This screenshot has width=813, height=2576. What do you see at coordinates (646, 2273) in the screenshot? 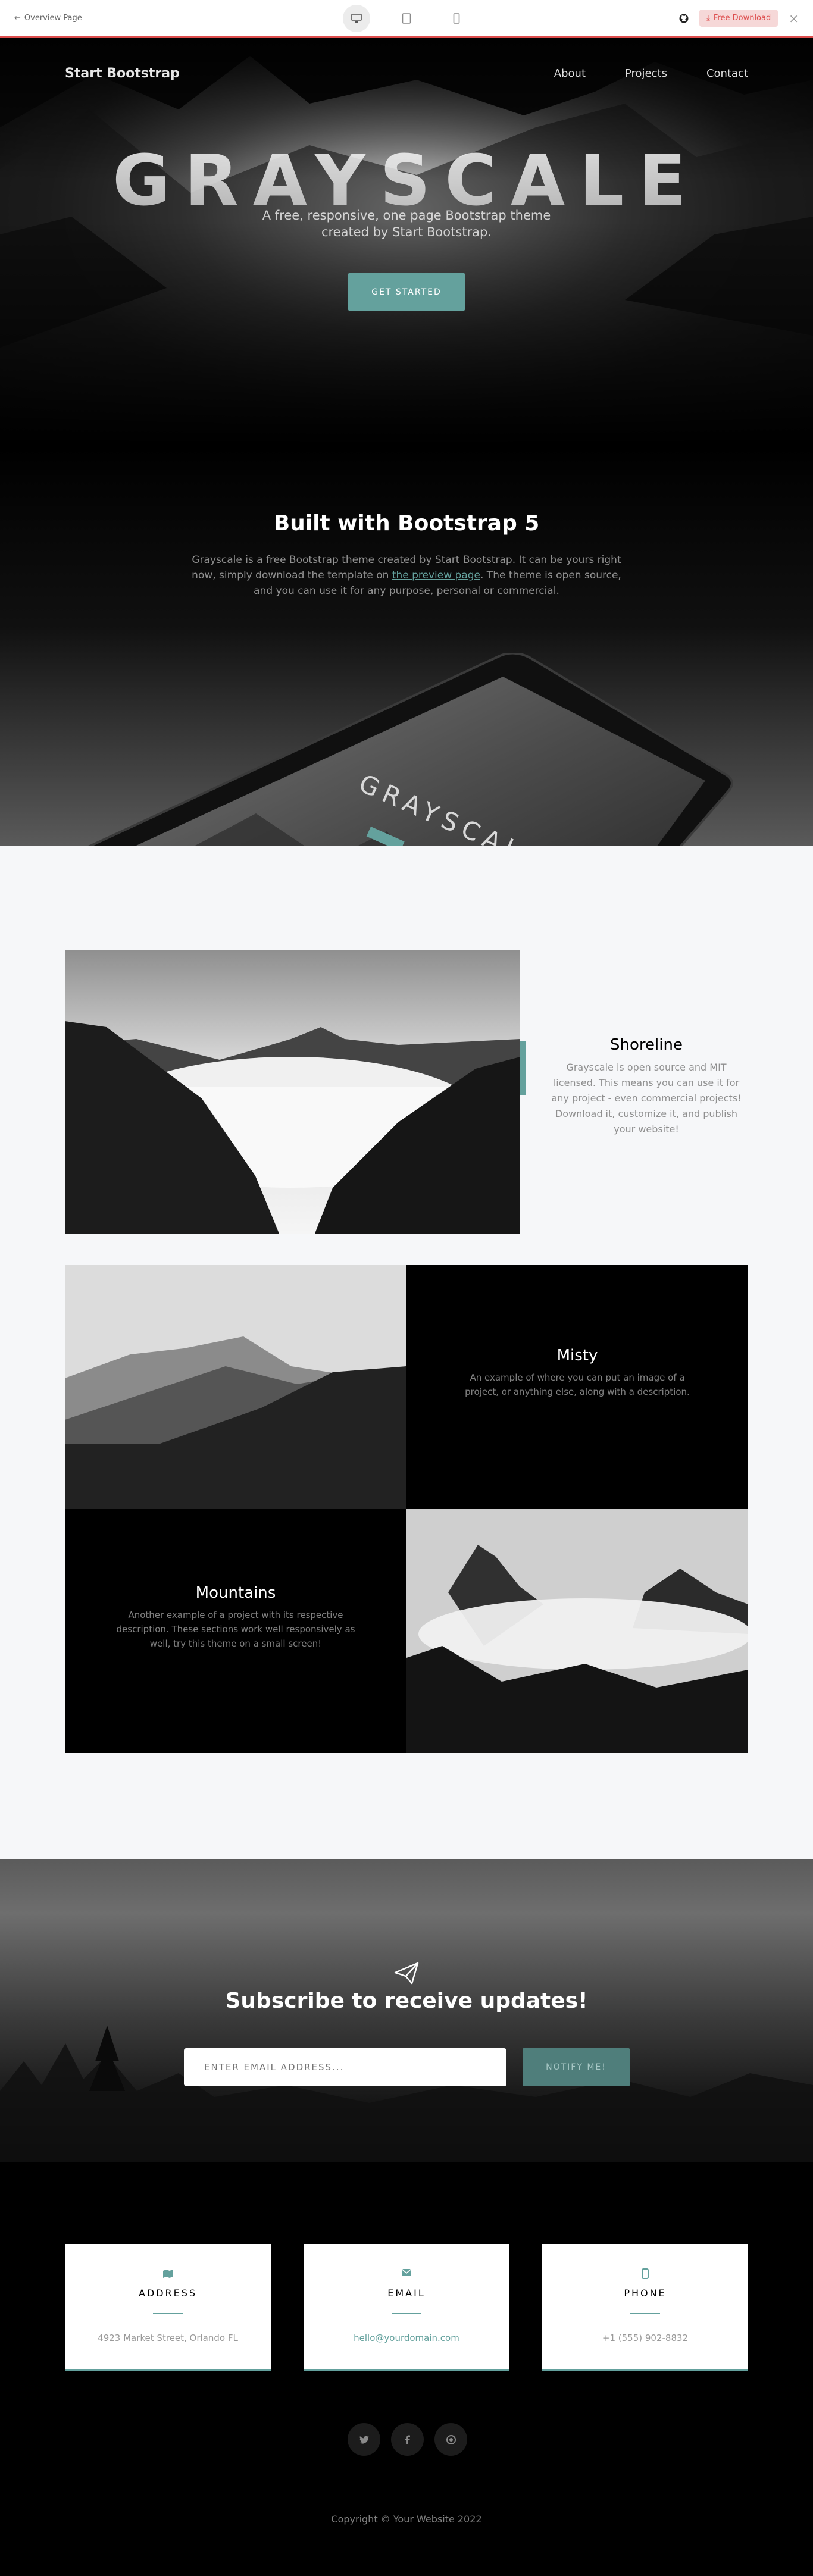
I see `mobile-icon` at bounding box center [646, 2273].